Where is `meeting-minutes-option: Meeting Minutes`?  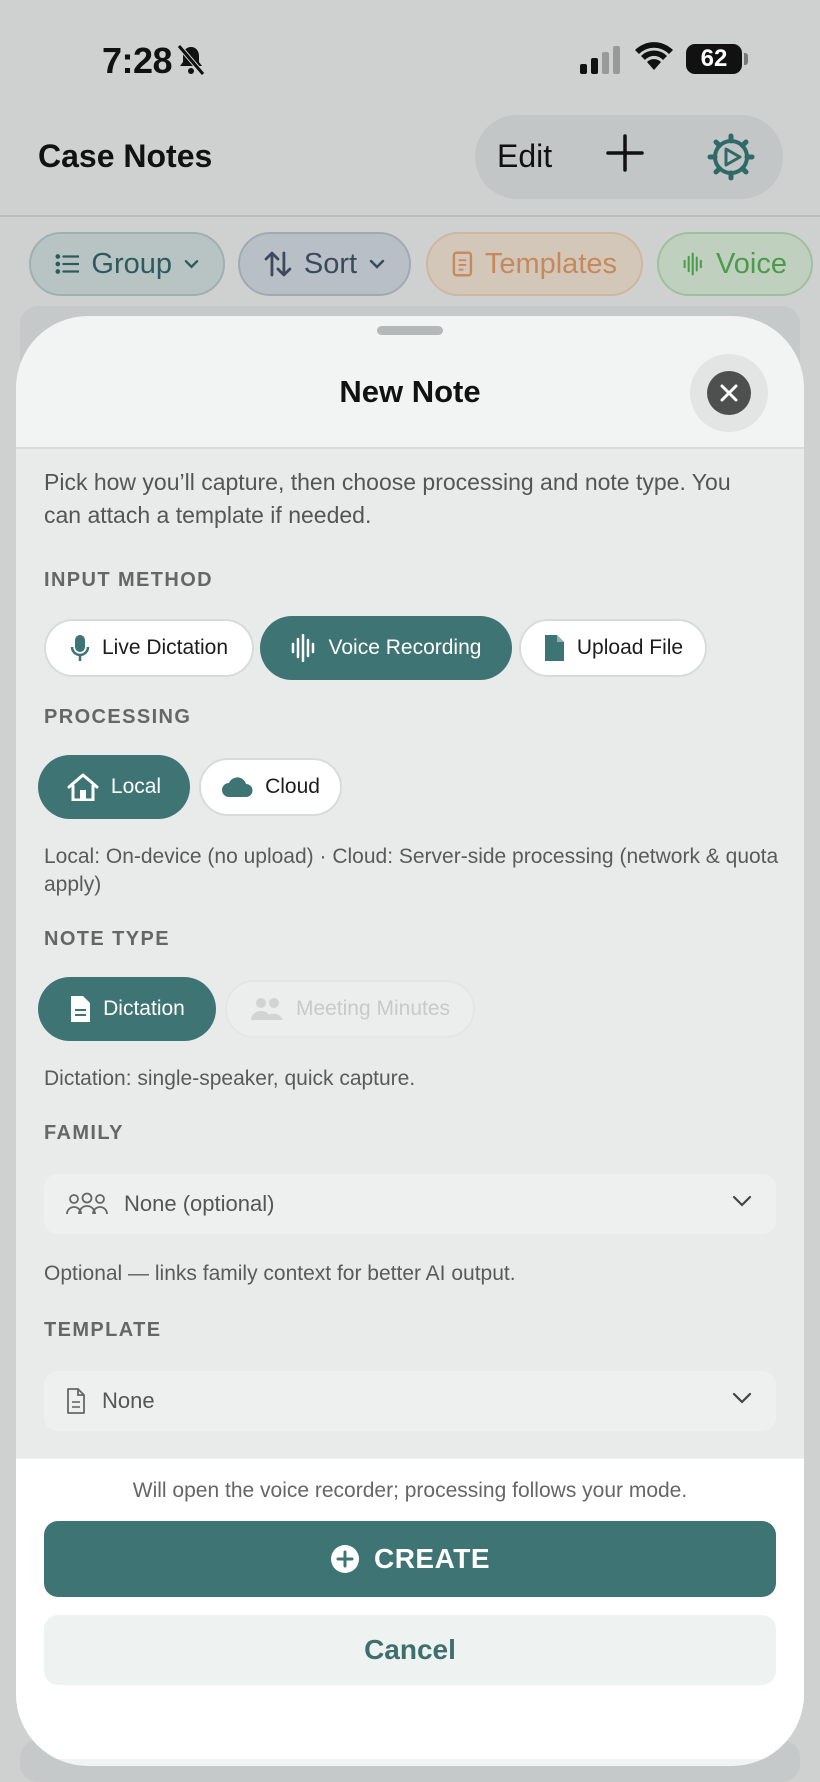 meeting-minutes-option: Meeting Minutes is located at coordinates (350, 1009).